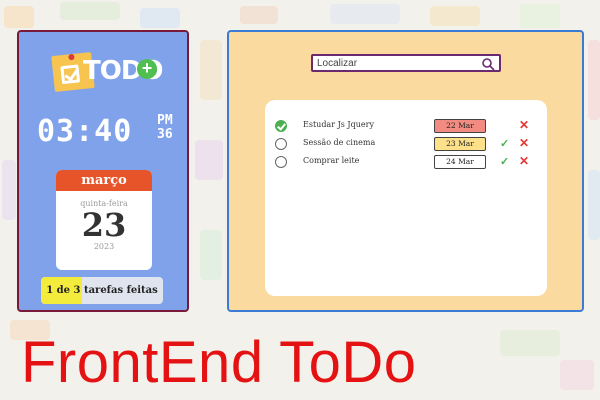 This screenshot has width=600, height=400. I want to click on clock-time: 03:40, so click(85, 131).